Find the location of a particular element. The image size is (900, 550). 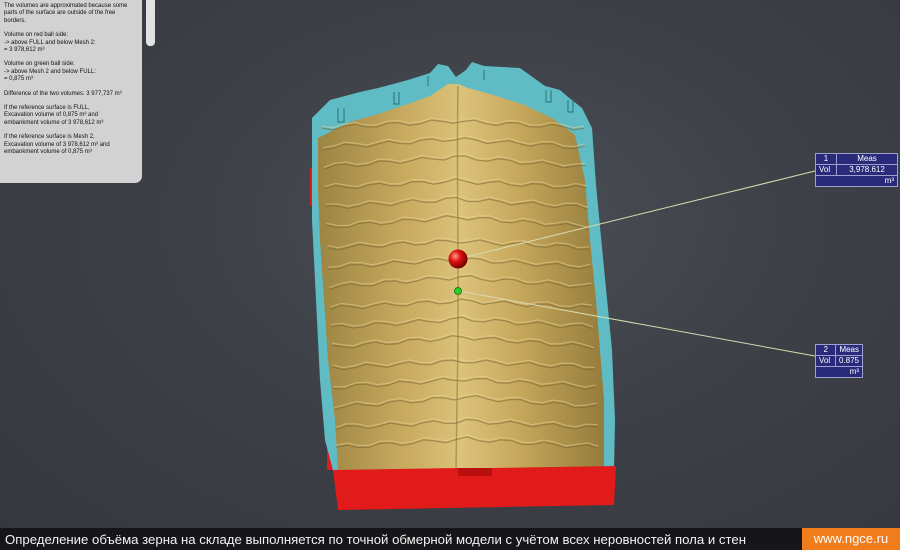

info-line: = 0,875 m³ is located at coordinates (18, 79).